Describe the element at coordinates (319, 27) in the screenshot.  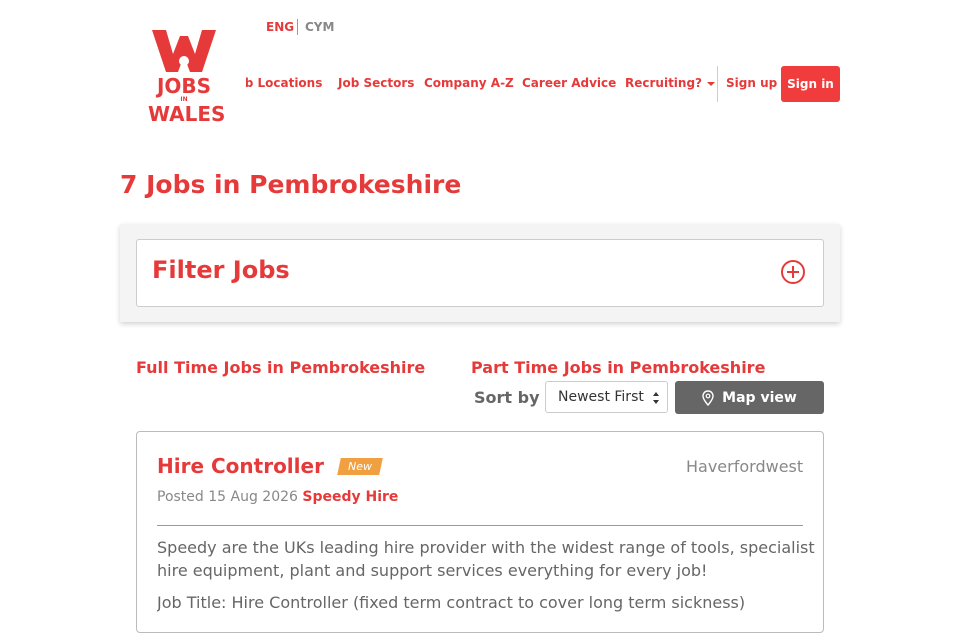
I see `language-cym-link: CYM` at that location.